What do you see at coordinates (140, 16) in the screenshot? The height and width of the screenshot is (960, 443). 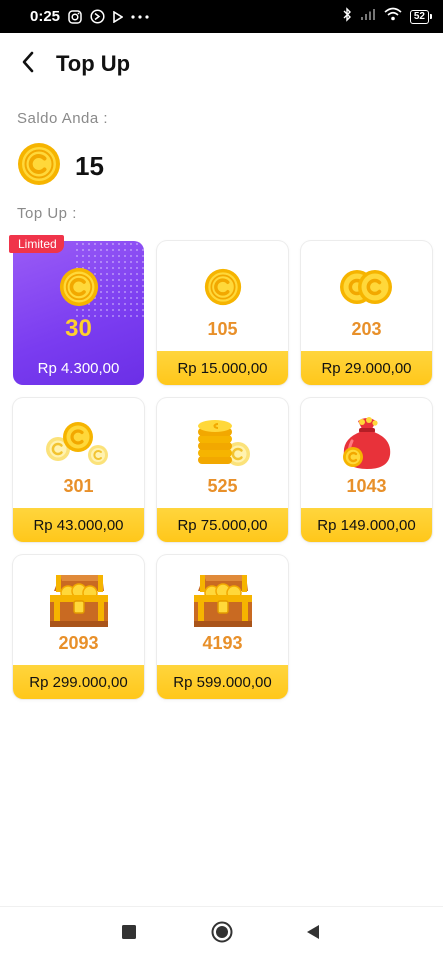 I see `more-dots-icon` at bounding box center [140, 16].